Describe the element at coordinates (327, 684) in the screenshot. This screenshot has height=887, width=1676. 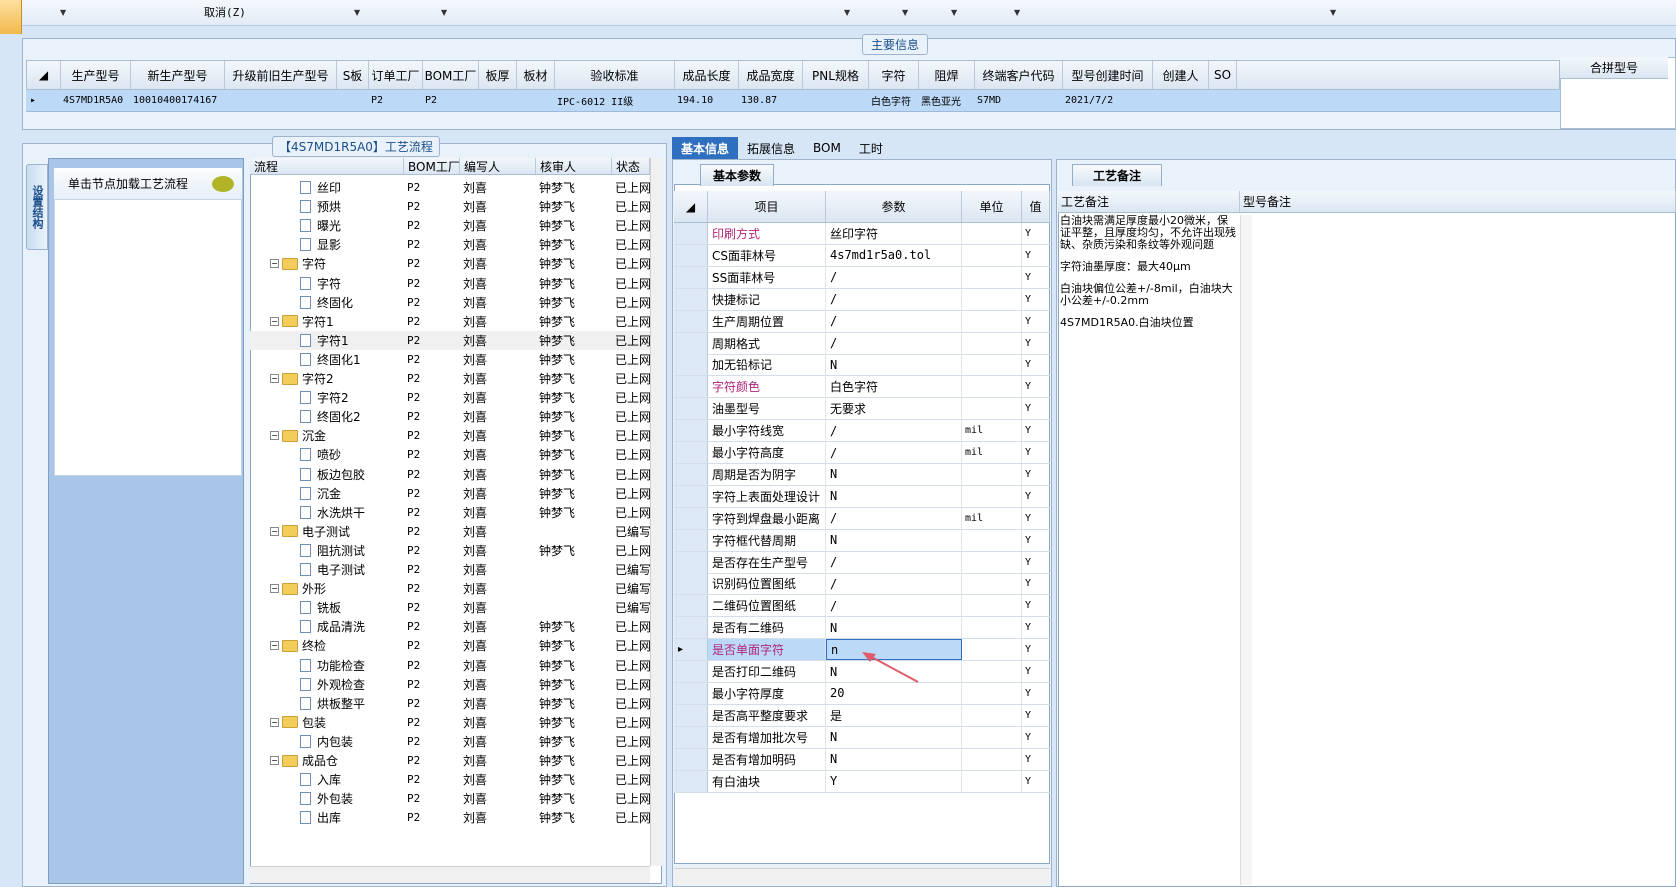
I see `tree-node: 外观检查` at that location.